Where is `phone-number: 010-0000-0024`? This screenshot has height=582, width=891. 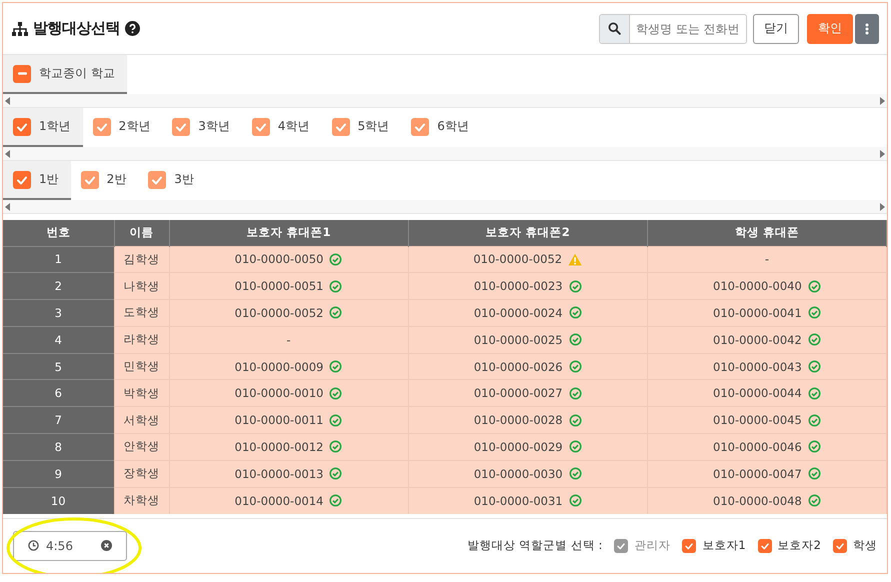
phone-number: 010-0000-0024 is located at coordinates (518, 313).